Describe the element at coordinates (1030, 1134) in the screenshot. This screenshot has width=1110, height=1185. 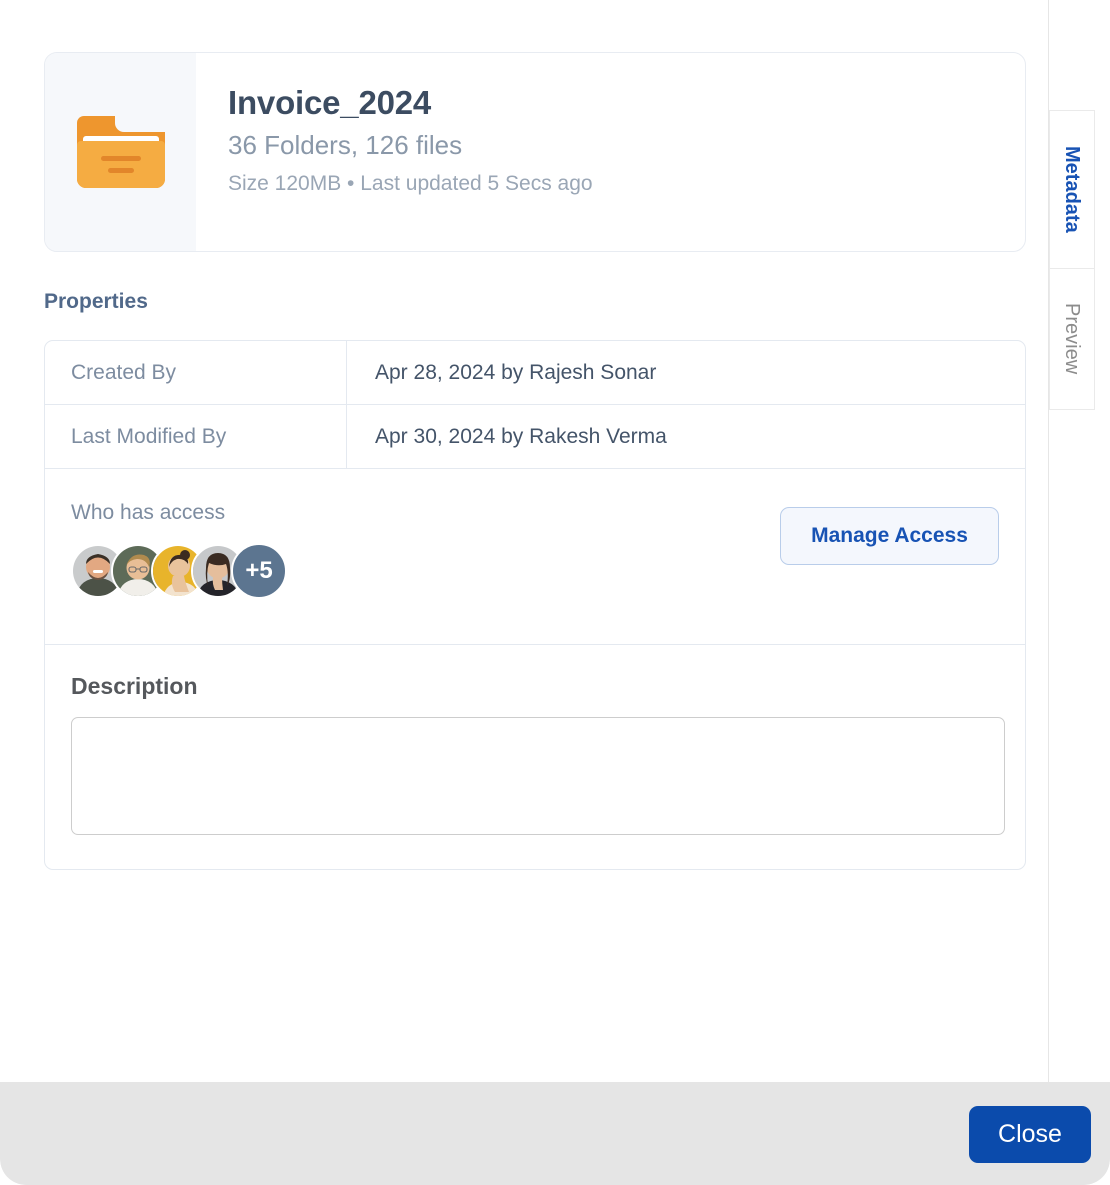
I see `close-button: Close` at that location.